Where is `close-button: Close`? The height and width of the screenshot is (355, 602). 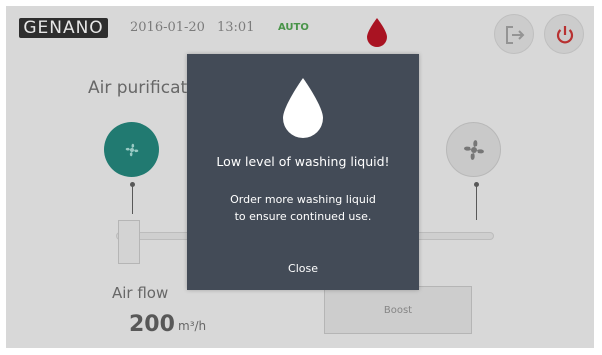
close-button: Close is located at coordinates (303, 269).